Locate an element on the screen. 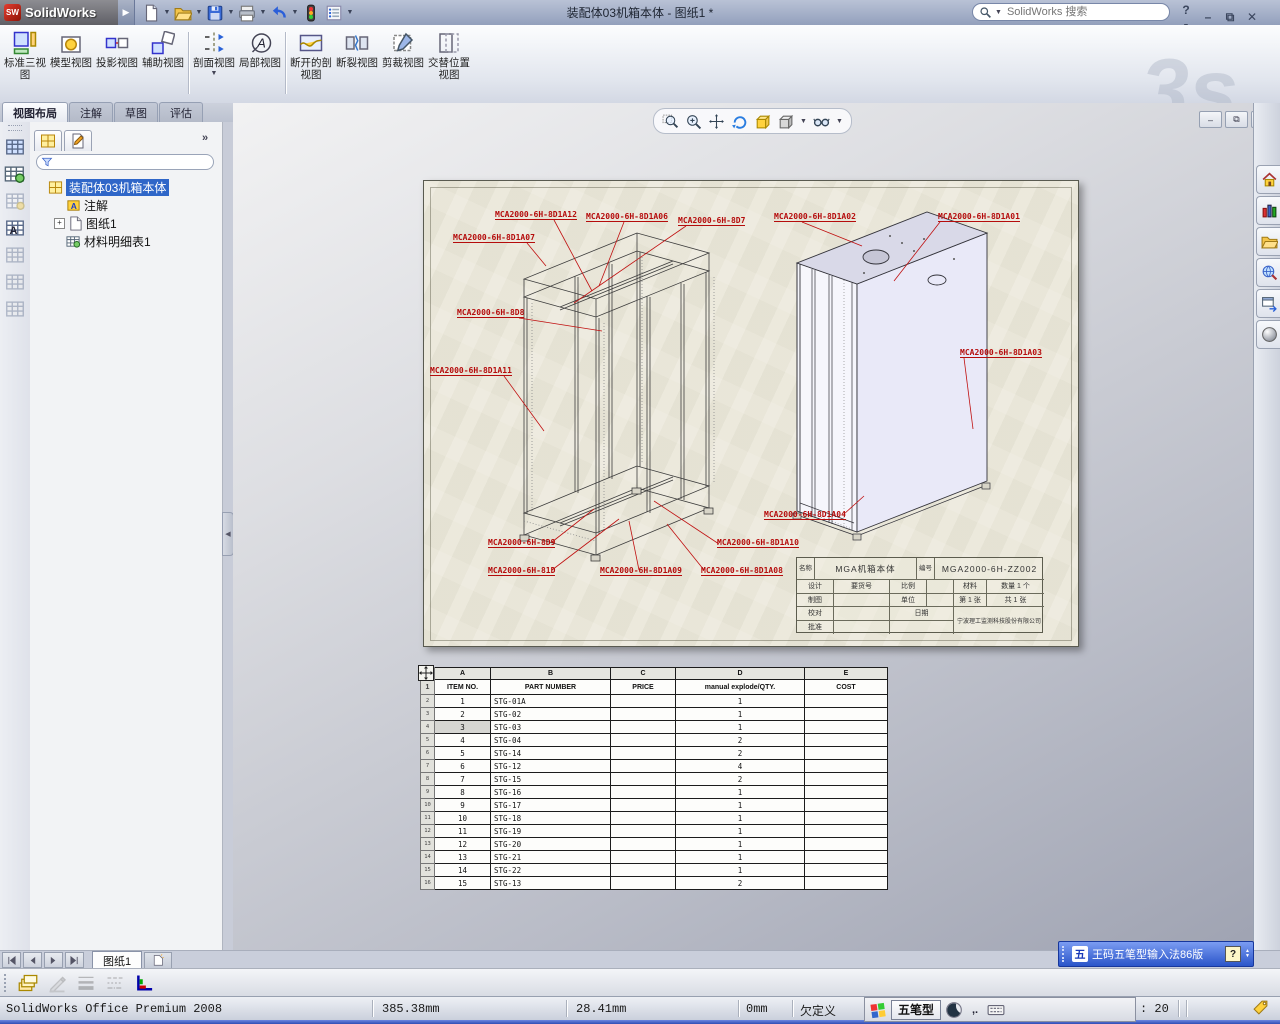 This screenshot has height=1024, width=1280. layer-properties-icon is located at coordinates (28, 983).